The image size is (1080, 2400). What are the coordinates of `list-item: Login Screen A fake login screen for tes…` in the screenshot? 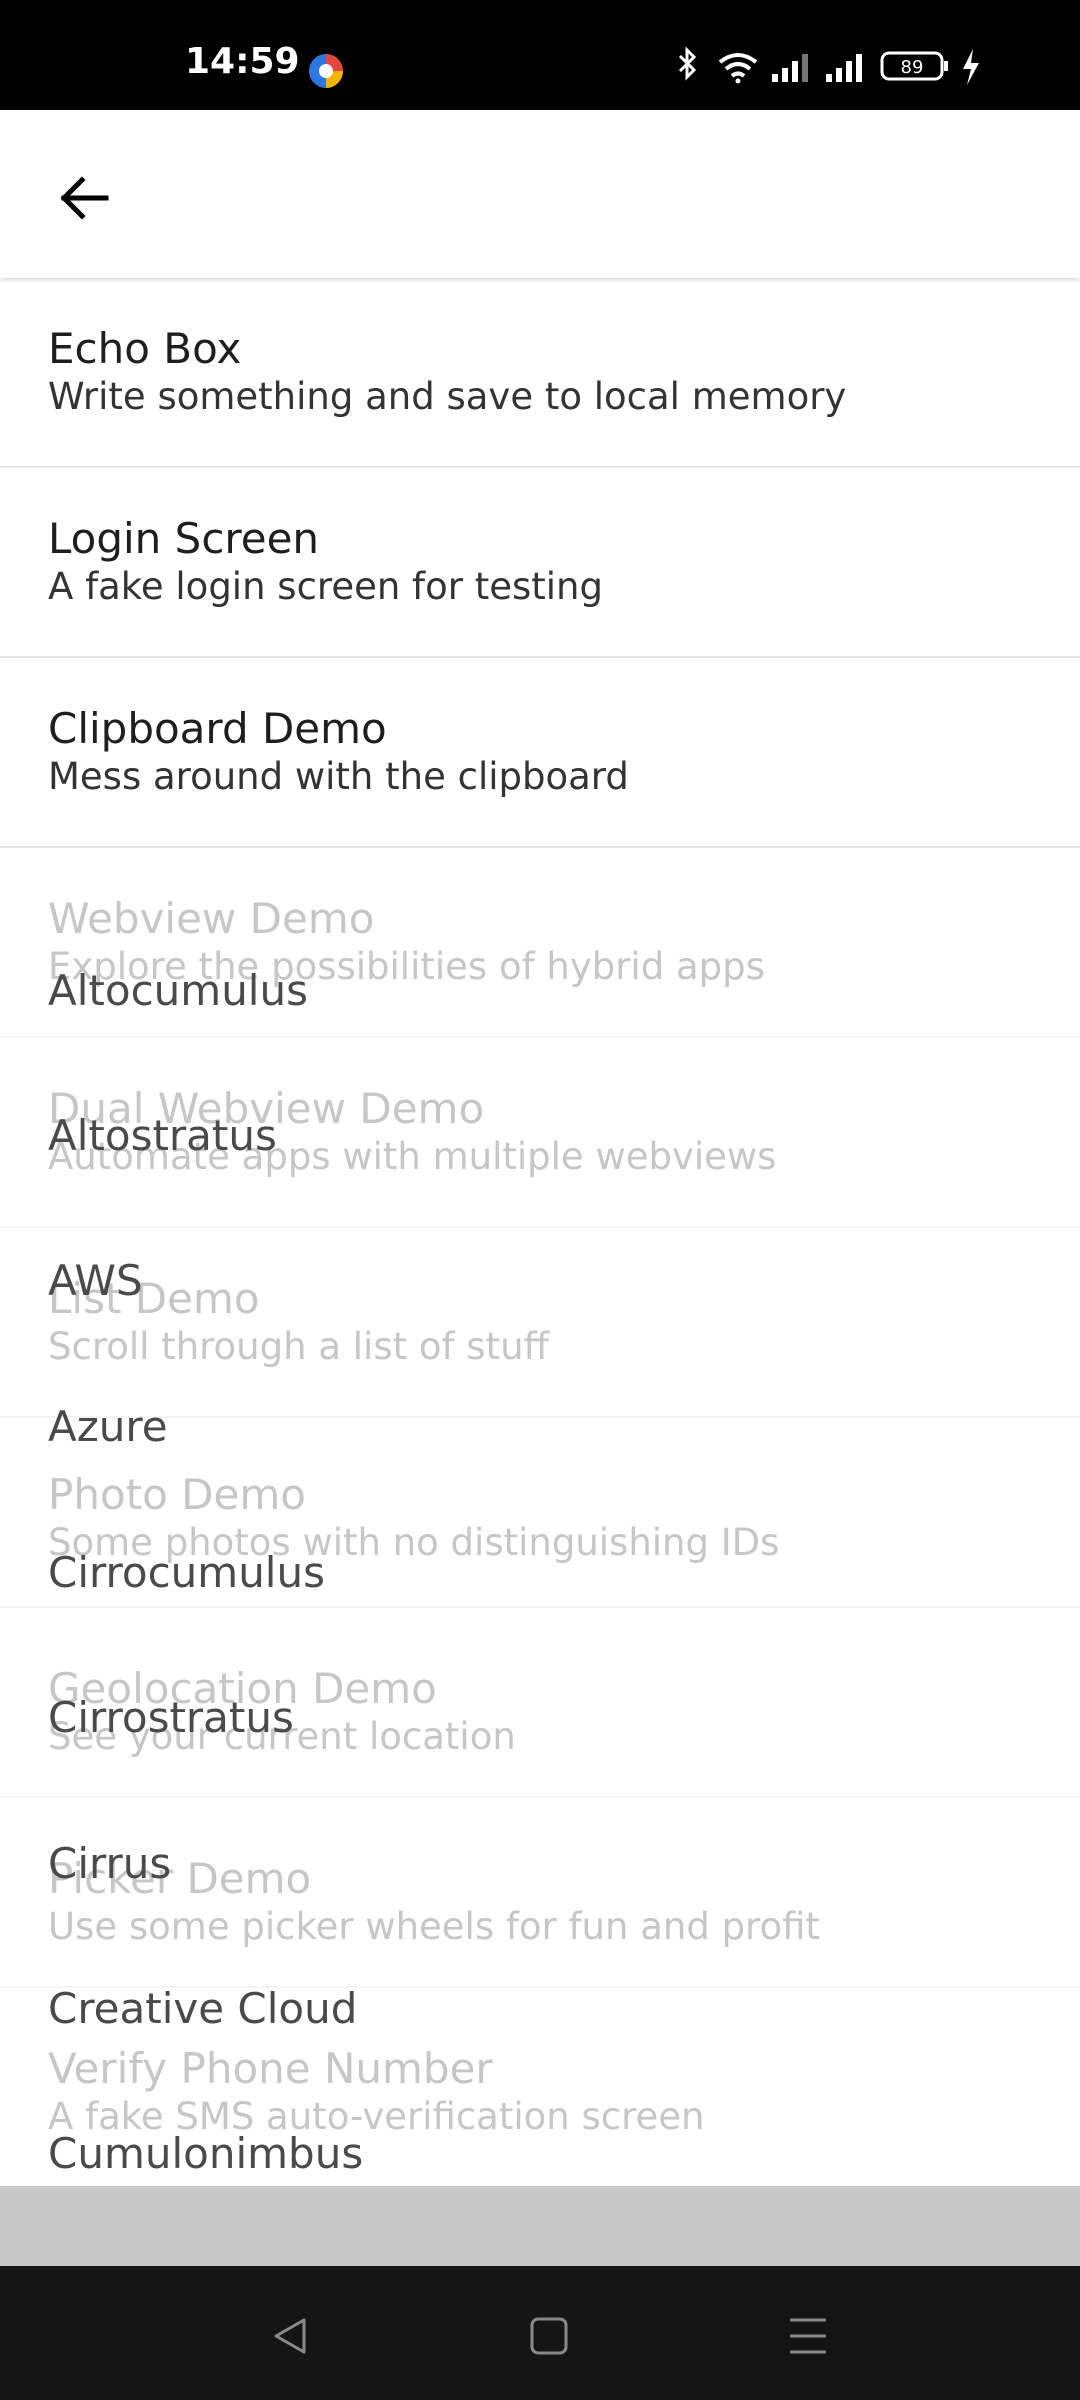 It's located at (540, 563).